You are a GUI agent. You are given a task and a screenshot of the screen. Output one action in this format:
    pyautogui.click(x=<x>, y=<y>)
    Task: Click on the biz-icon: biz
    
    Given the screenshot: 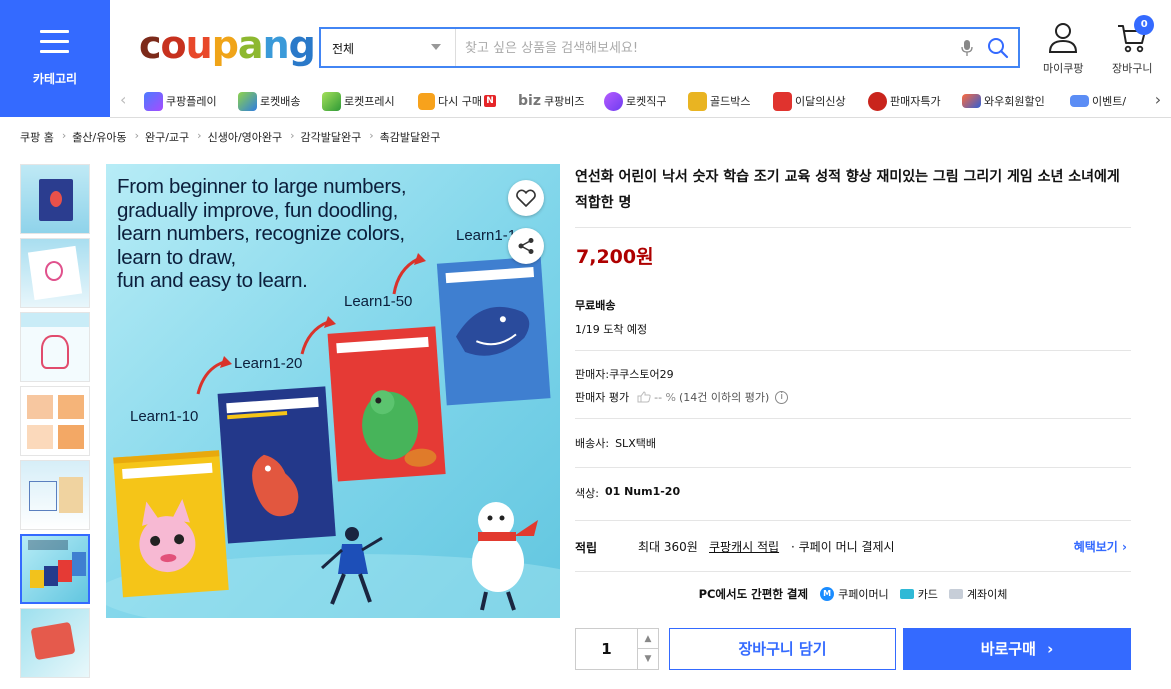 What is the action you would take?
    pyautogui.click(x=529, y=101)
    